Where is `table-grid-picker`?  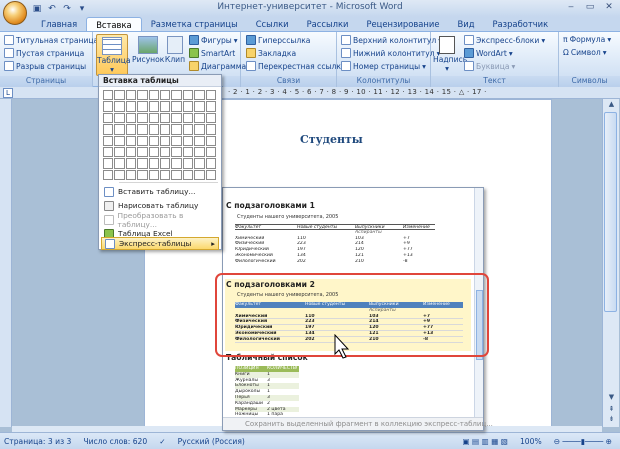 table-grid-picker is located at coordinates (159, 135).